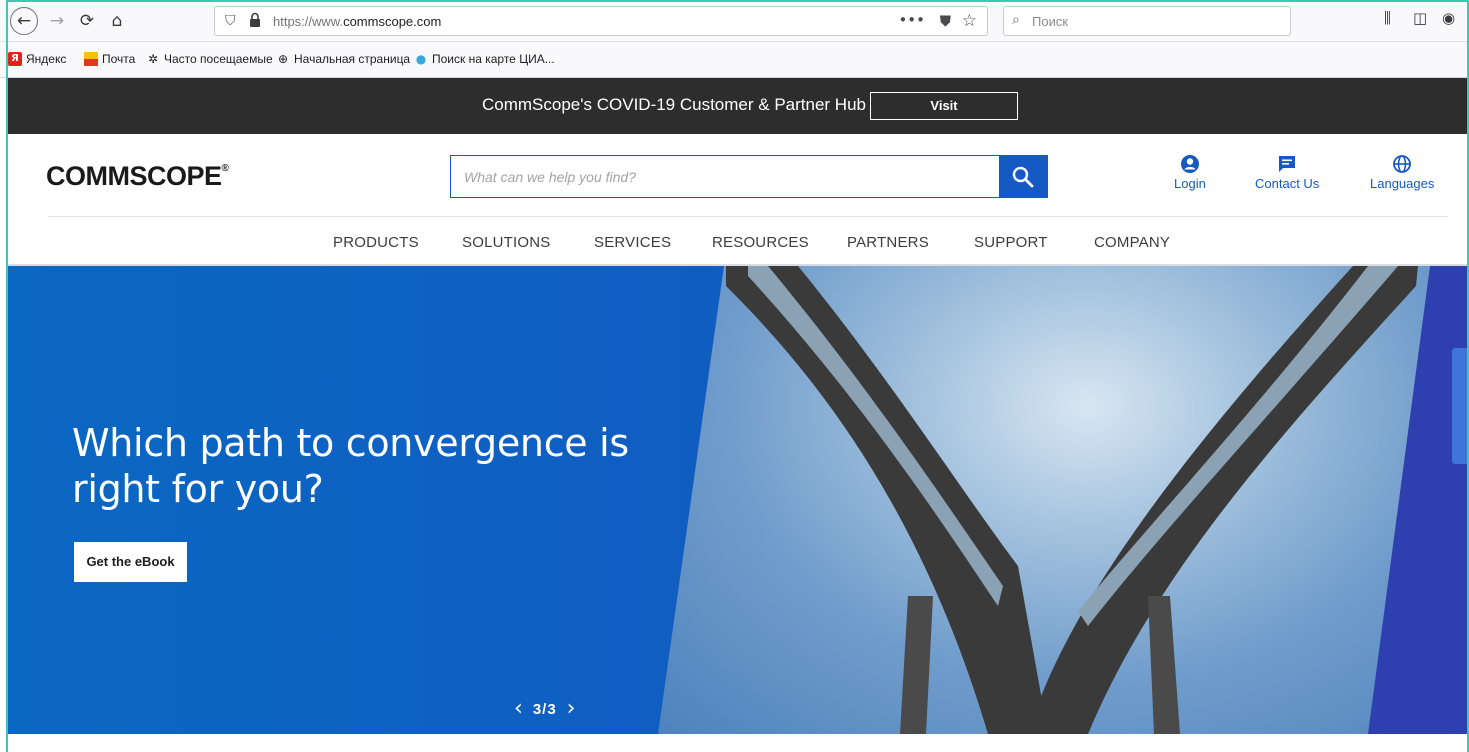  Describe the element at coordinates (1132, 242) in the screenshot. I see `nav-company: COMPANY` at that location.